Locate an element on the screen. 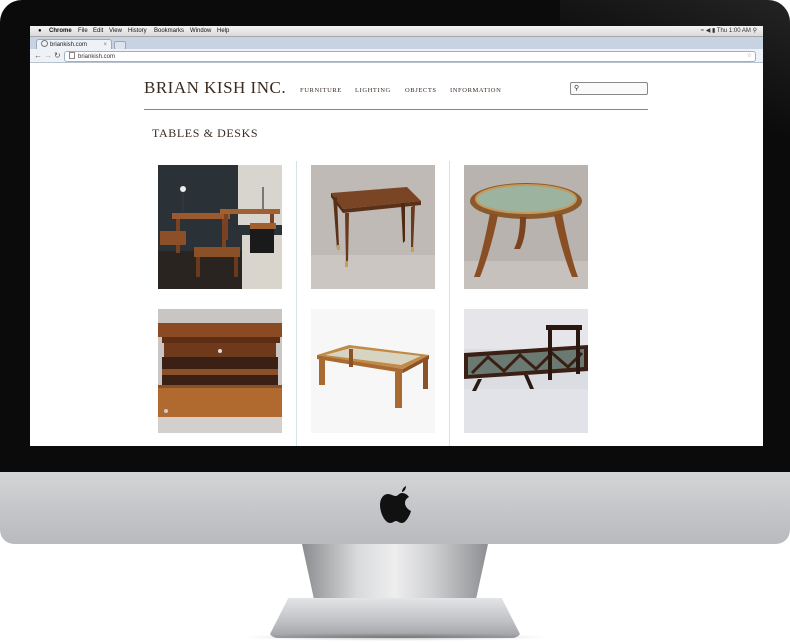 The width and height of the screenshot is (790, 643). product-thumb-round-table is located at coordinates (526, 227).